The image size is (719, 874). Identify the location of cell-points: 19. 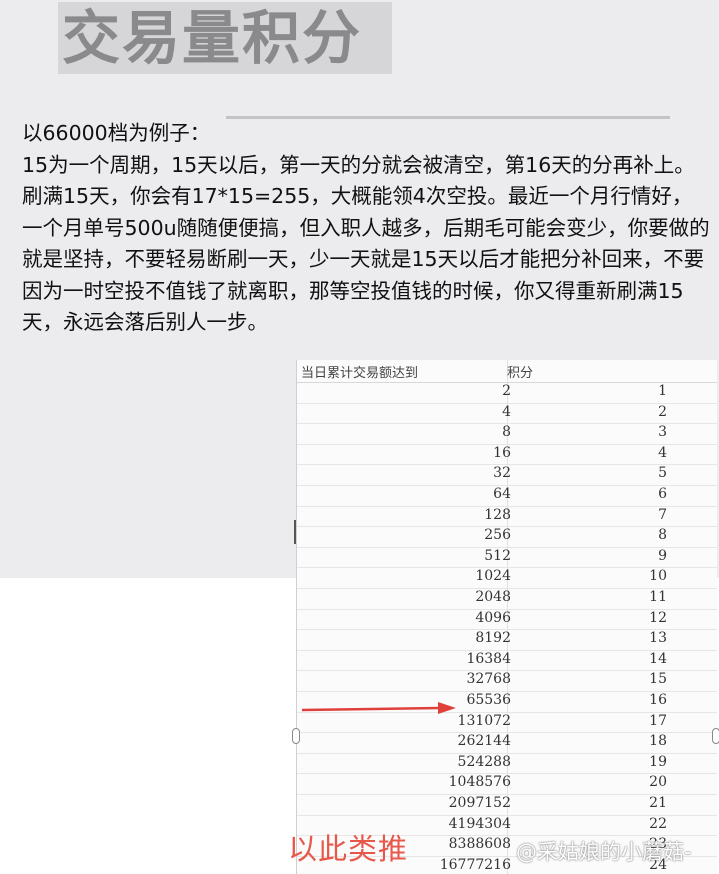
(658, 761).